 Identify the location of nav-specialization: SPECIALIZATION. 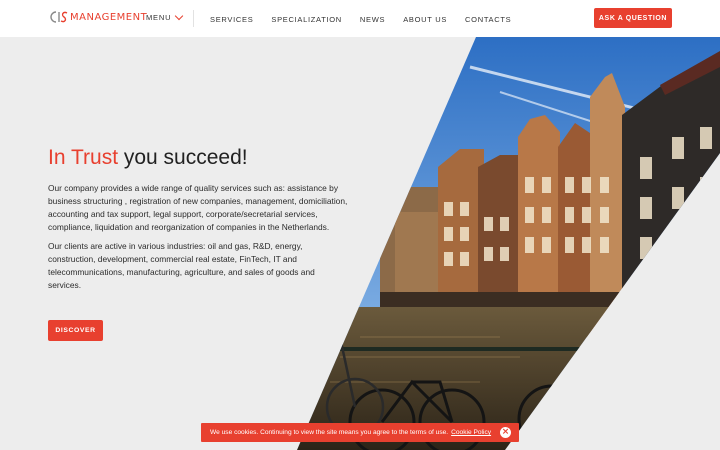
(306, 19).